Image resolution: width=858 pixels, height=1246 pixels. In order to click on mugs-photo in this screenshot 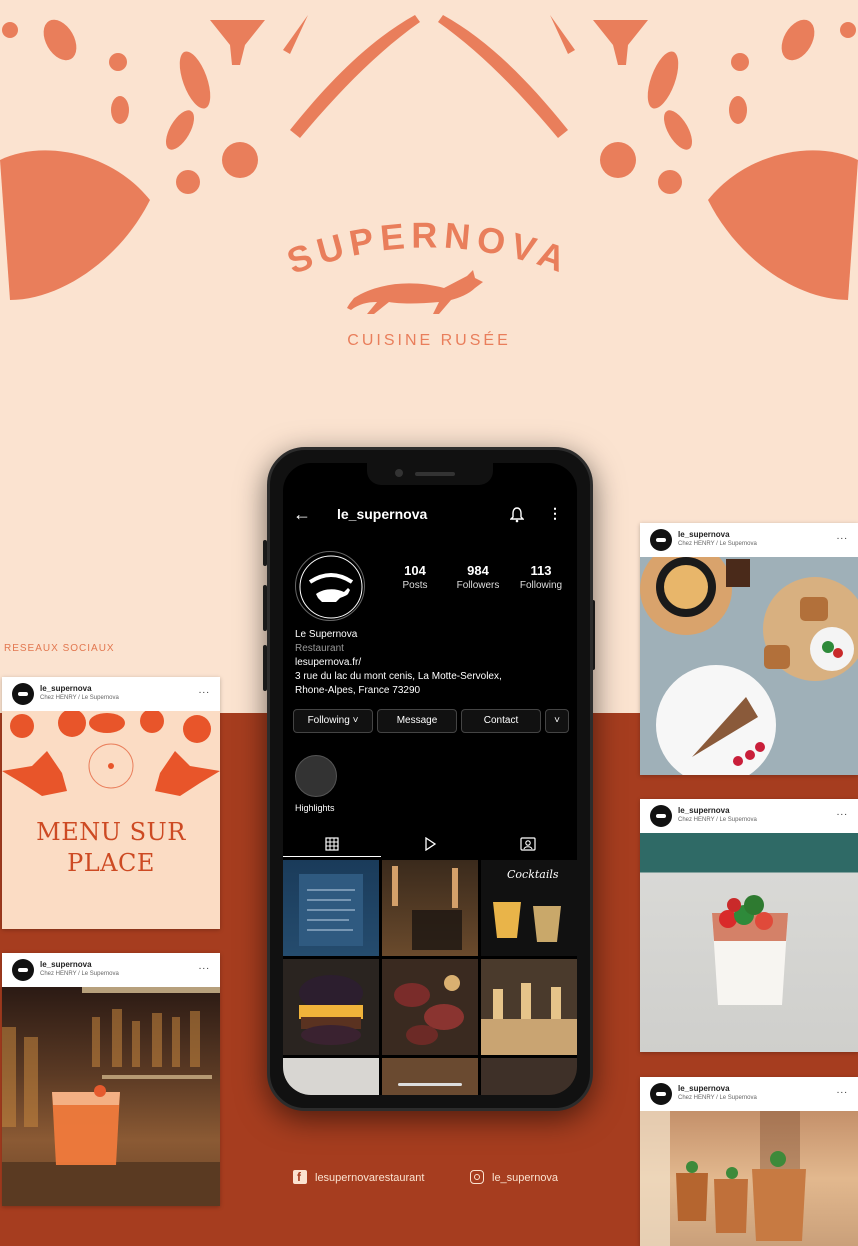, I will do `click(723, 1178)`.